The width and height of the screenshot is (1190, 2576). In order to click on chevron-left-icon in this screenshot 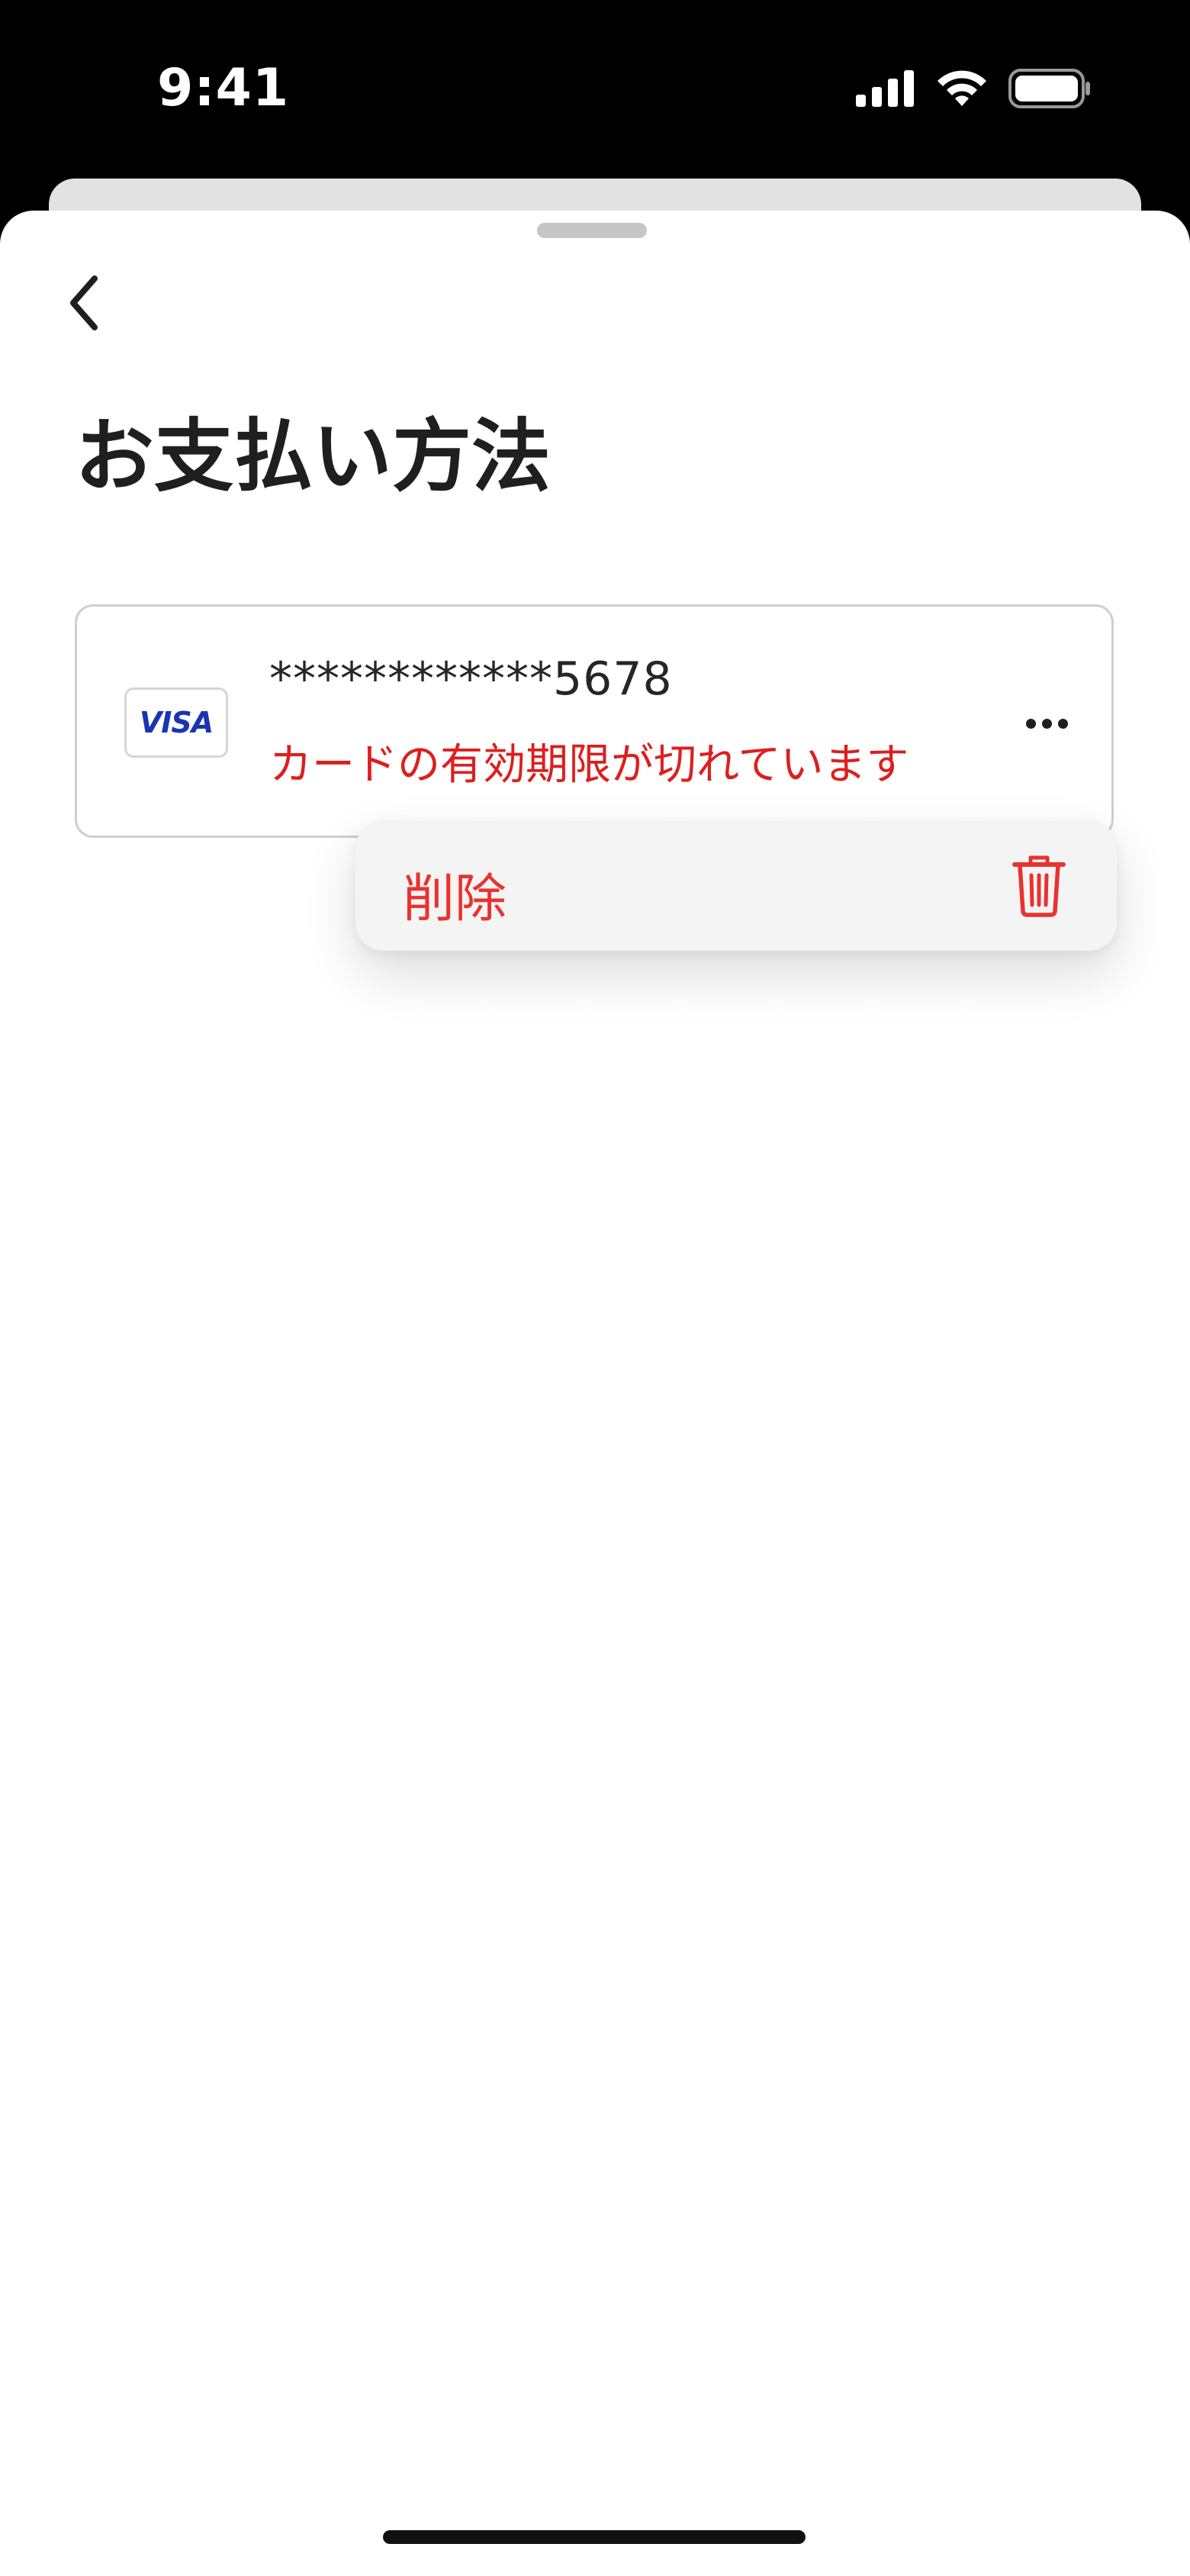, I will do `click(84, 302)`.